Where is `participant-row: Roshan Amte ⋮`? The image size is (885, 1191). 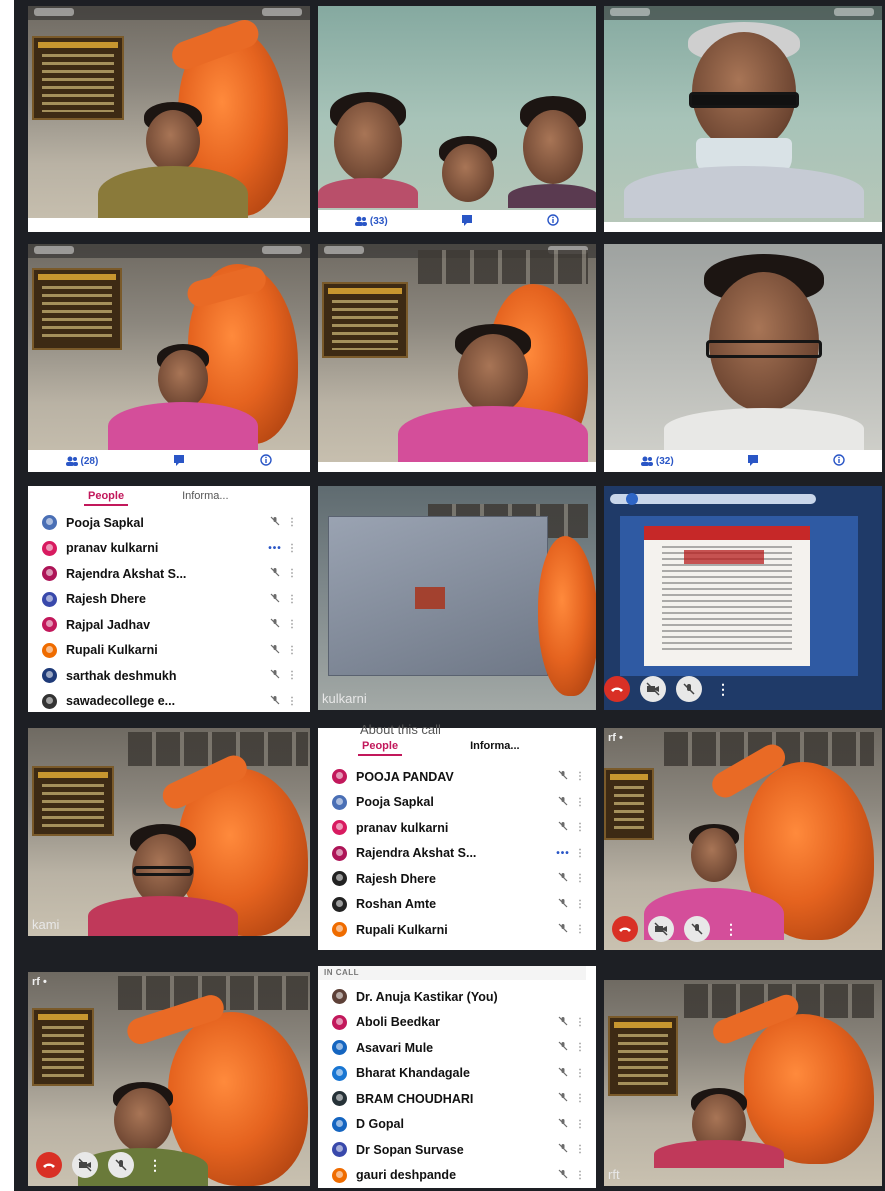 participant-row: Roshan Amte ⋮ is located at coordinates (459, 905).